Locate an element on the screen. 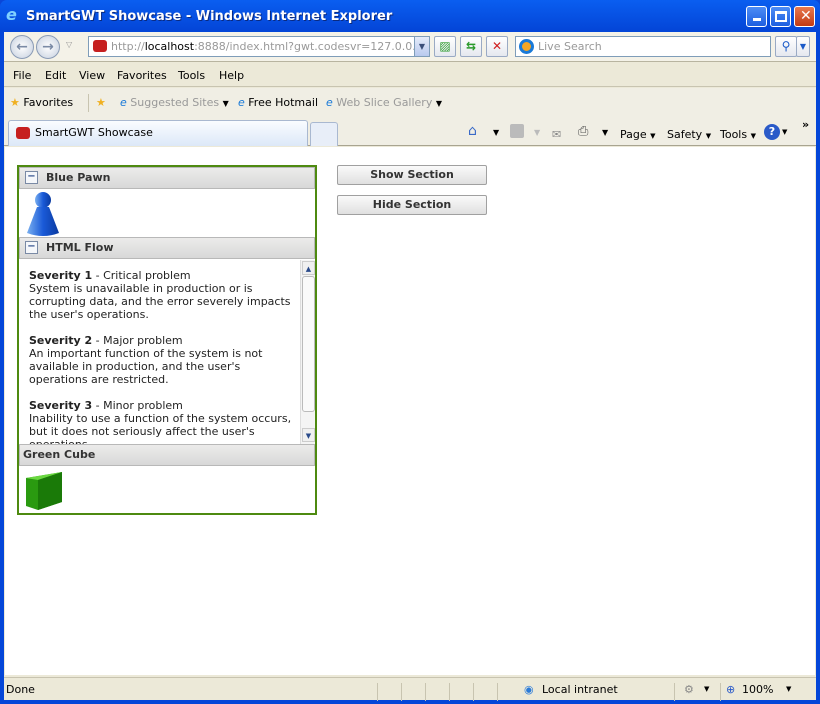 This screenshot has width=820, height=704. compatibility-view-button: ▨ is located at coordinates (445, 46).